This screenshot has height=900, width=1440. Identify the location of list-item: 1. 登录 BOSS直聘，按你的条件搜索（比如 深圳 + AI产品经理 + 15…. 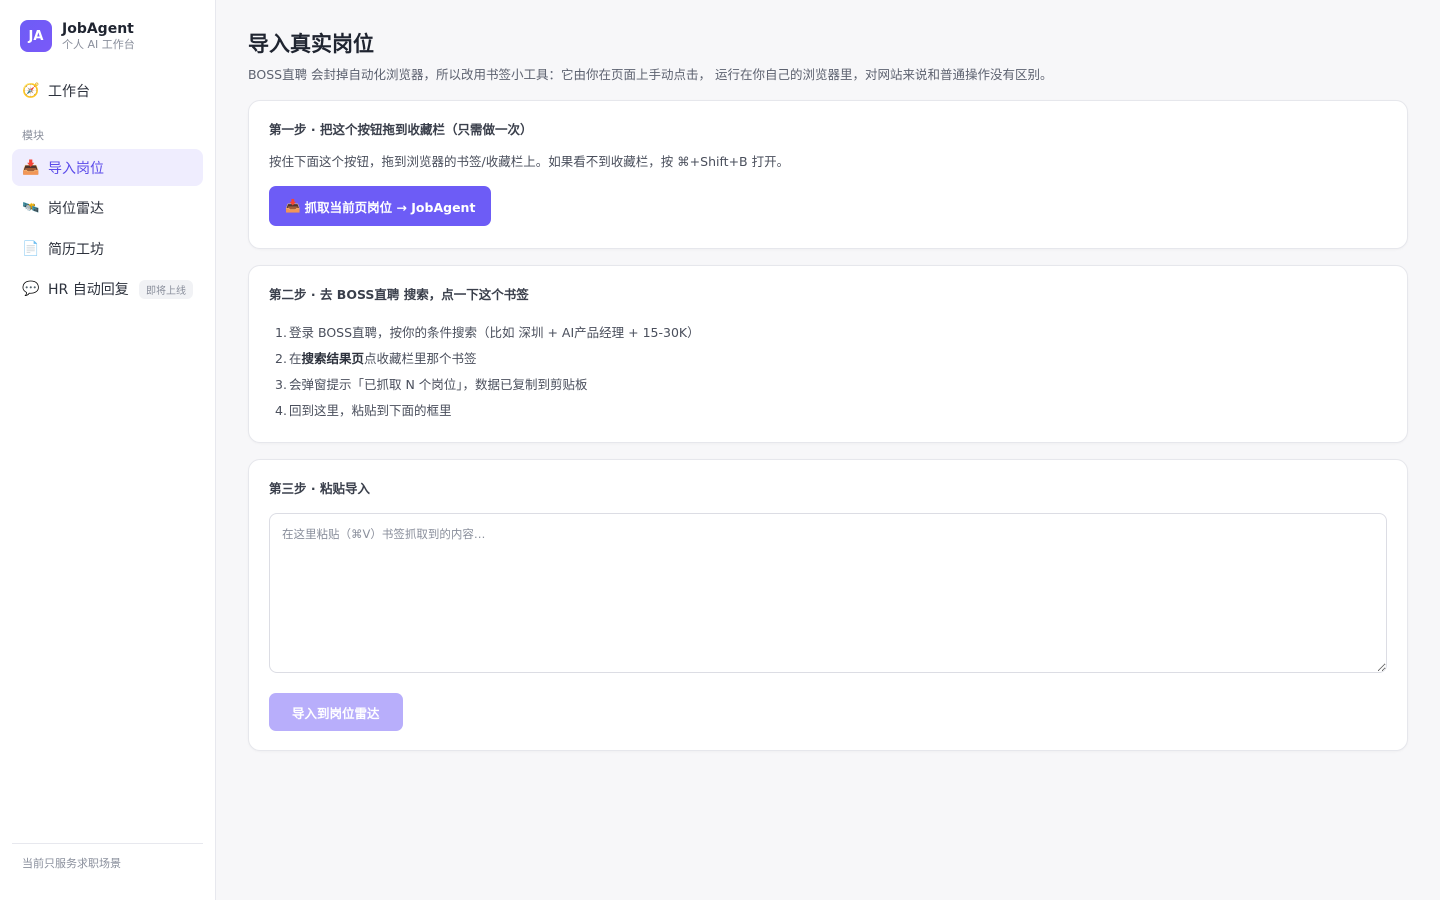
(831, 333).